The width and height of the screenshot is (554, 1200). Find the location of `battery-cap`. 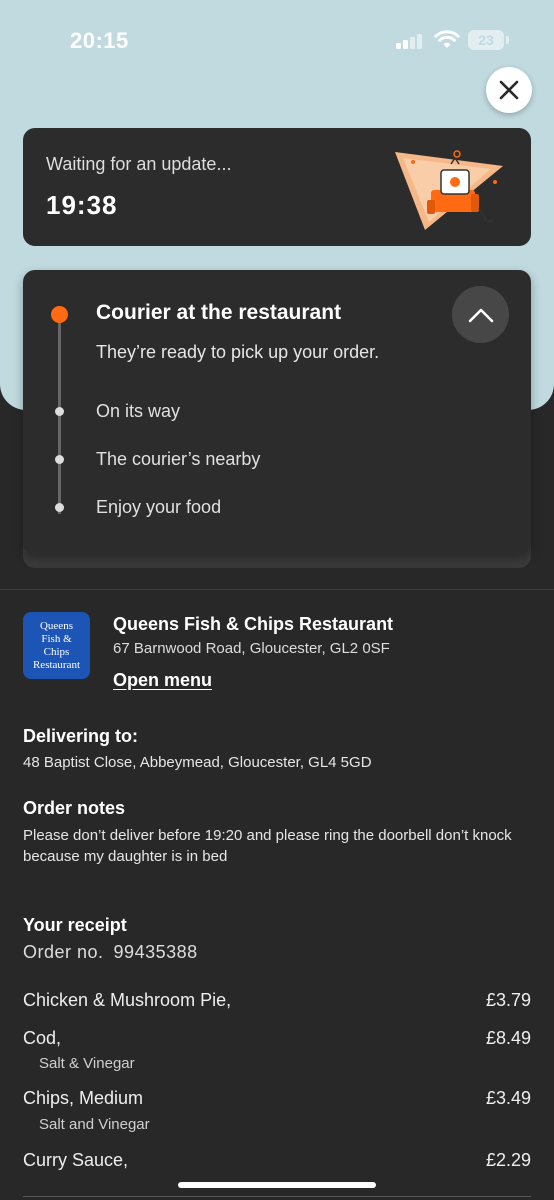

battery-cap is located at coordinates (507, 40).